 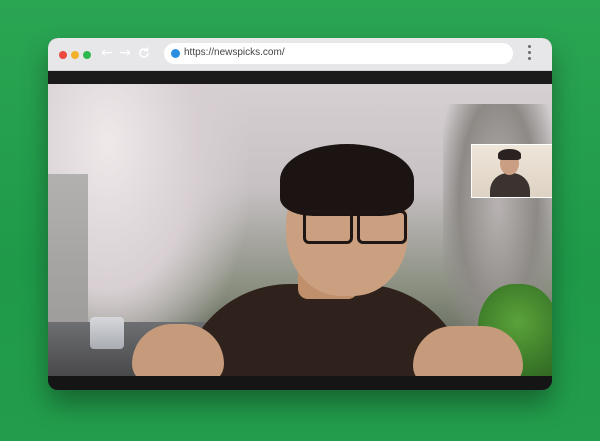 I want to click on arrow-right-icon: →, so click(x=125, y=53).